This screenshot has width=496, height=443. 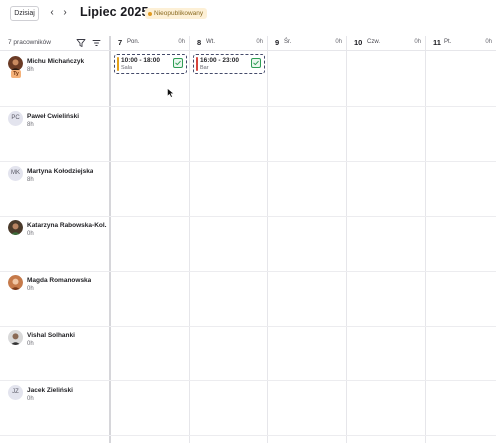 I want to click on shift-time: 16:00 - 23:00, so click(x=220, y=60).